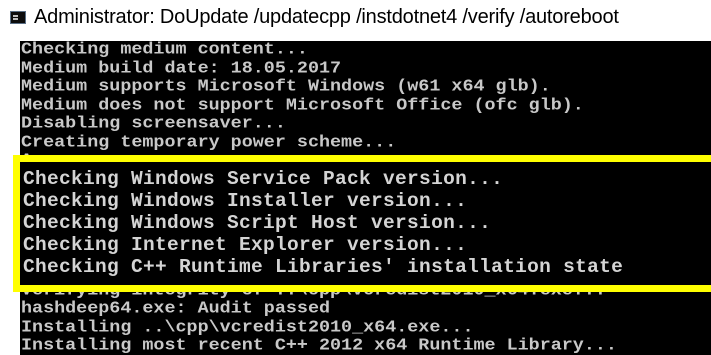 Image resolution: width=711 pixels, height=355 pixels. I want to click on console-line: hashdeep64.exe: Audit passed, so click(176, 309).